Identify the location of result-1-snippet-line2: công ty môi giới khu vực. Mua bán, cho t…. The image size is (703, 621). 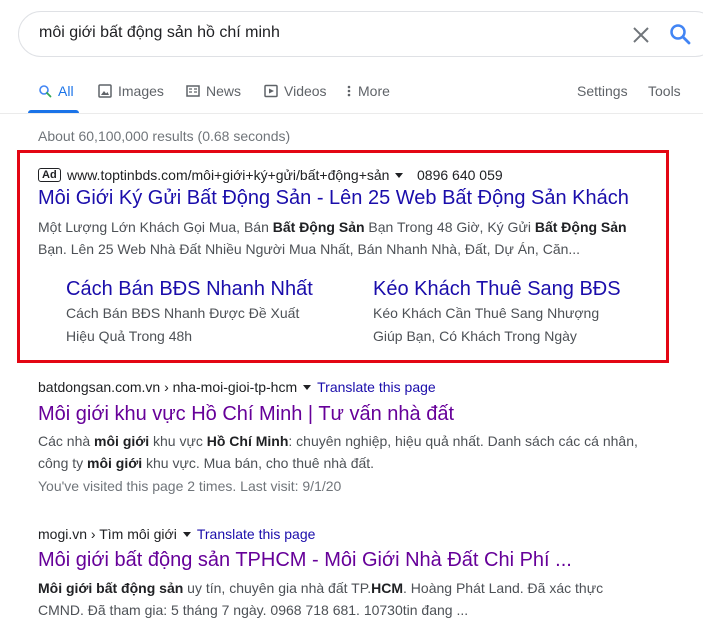
(206, 463).